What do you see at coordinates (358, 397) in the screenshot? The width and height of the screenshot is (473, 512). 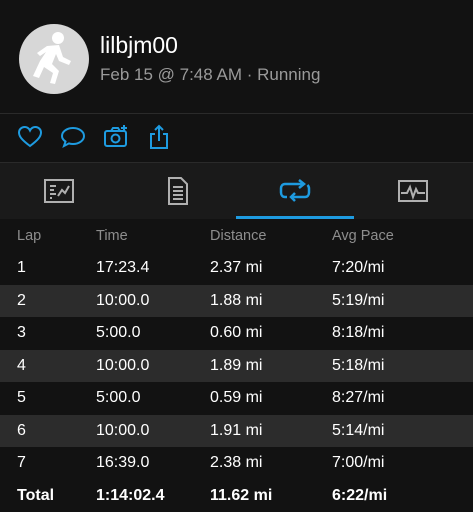 I see `lap-pace: 8:27/mi` at bounding box center [358, 397].